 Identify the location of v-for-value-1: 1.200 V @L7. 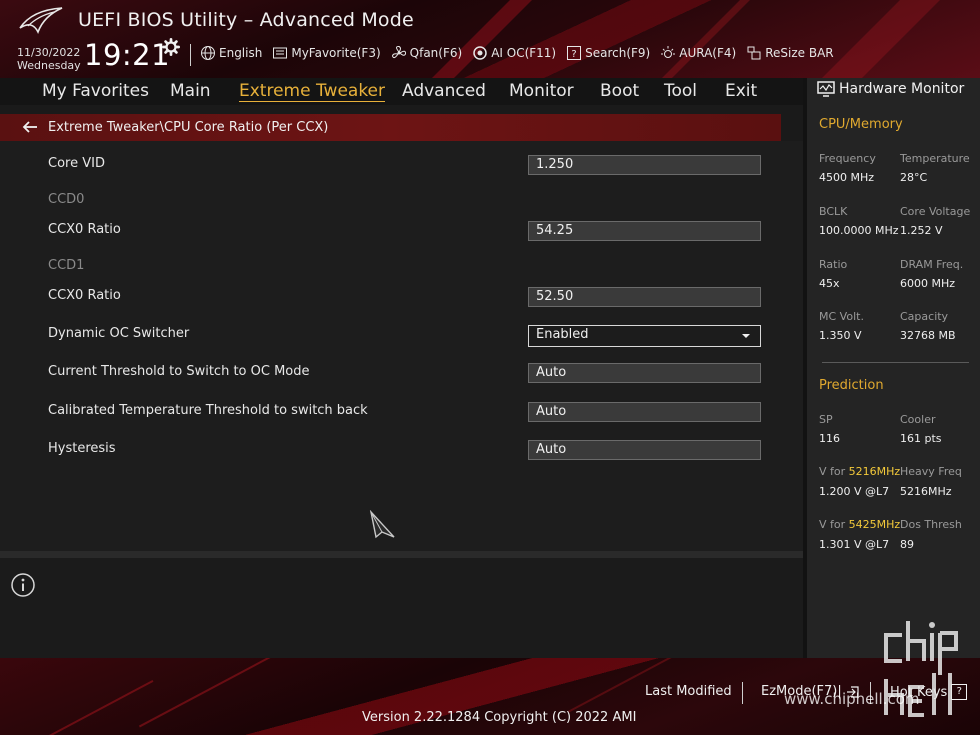
(854, 491).